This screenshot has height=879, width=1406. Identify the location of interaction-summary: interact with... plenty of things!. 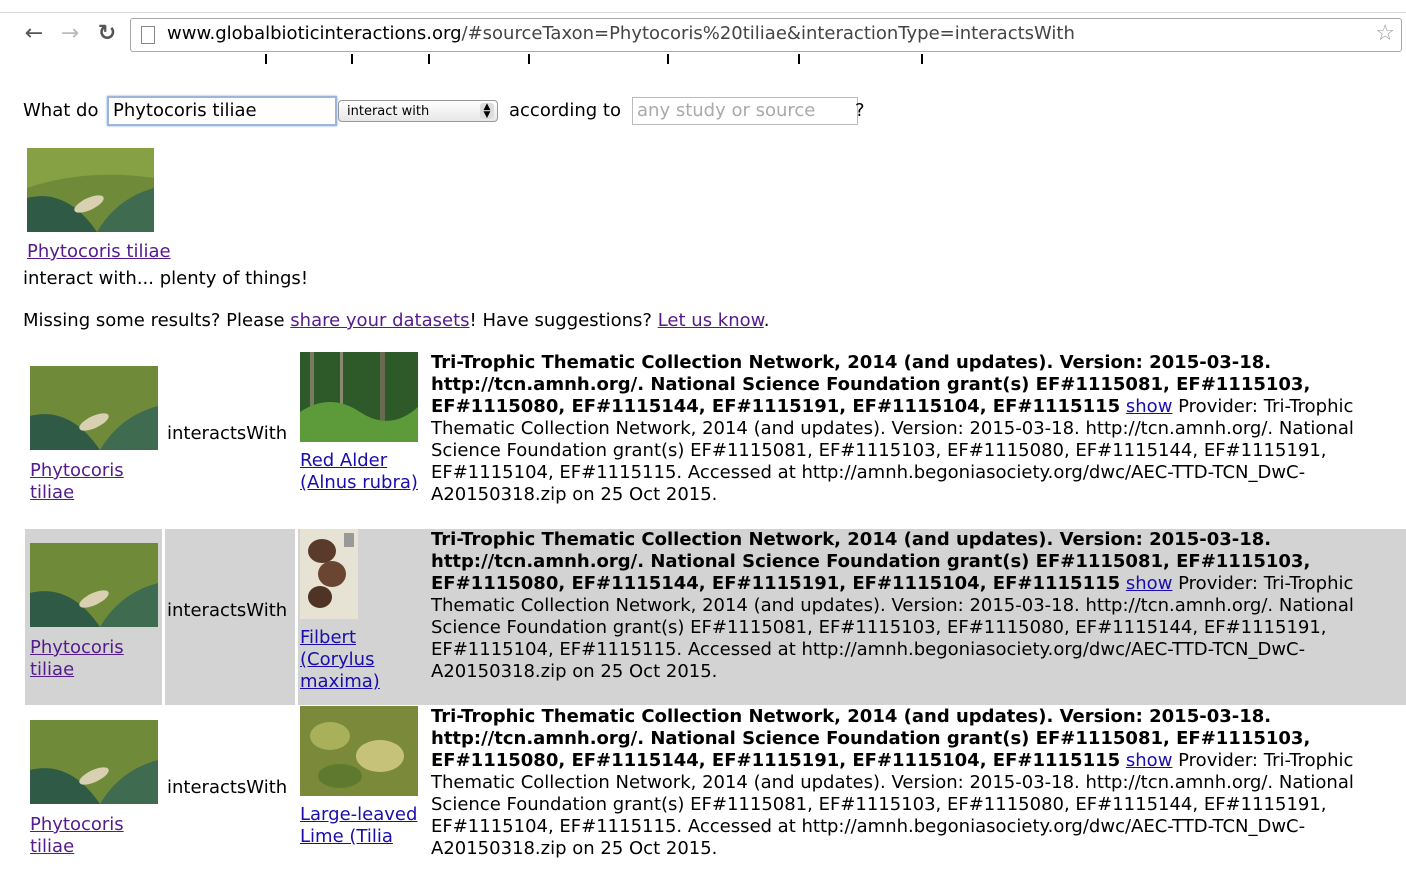
(166, 278).